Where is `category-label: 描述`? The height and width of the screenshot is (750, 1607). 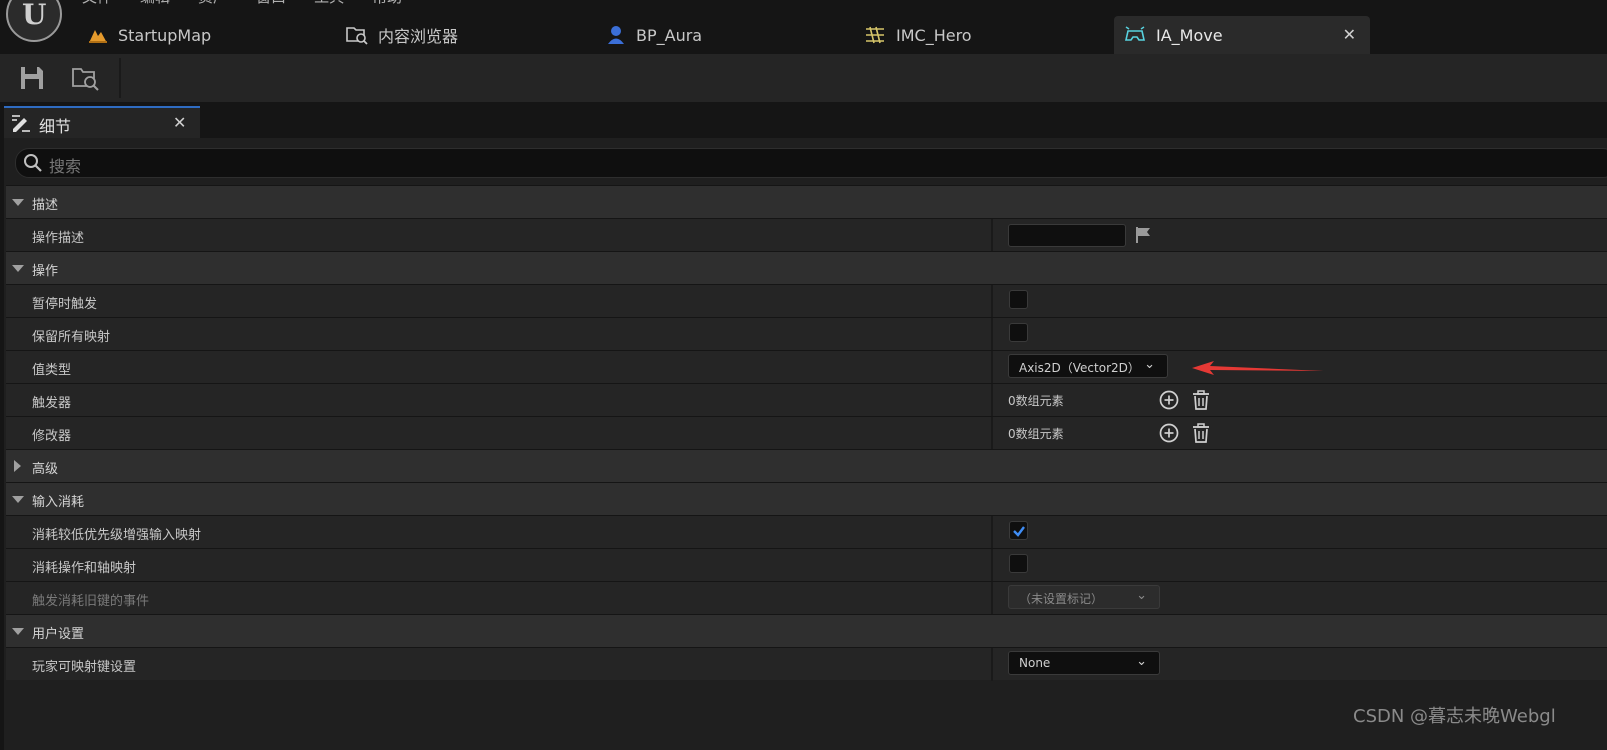 category-label: 描述 is located at coordinates (45, 205).